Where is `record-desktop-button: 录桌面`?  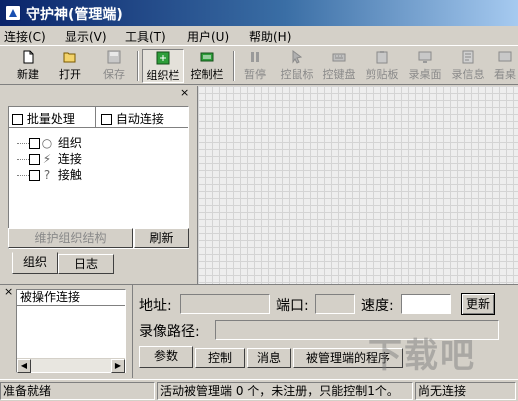 record-desktop-button: 录桌面 is located at coordinates (425, 66).